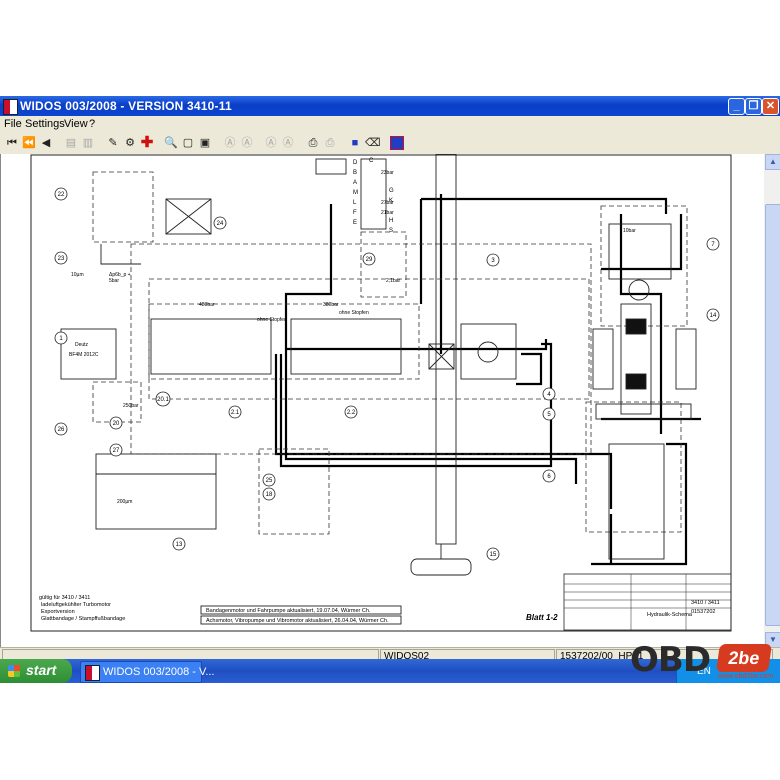 The image size is (780, 780). What do you see at coordinates (71, 143) in the screenshot?
I see `print-prev-icon: ▤` at bounding box center [71, 143].